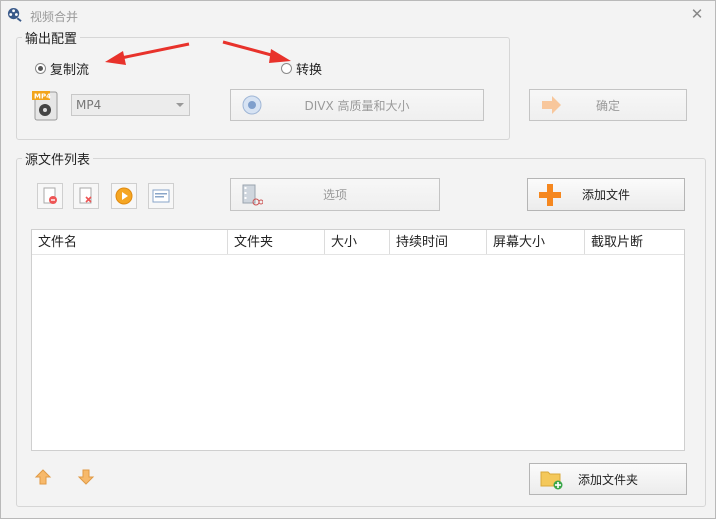 Image resolution: width=716 pixels, height=519 pixels. I want to click on quality-label: DIVX 高质量和大小, so click(357, 105).